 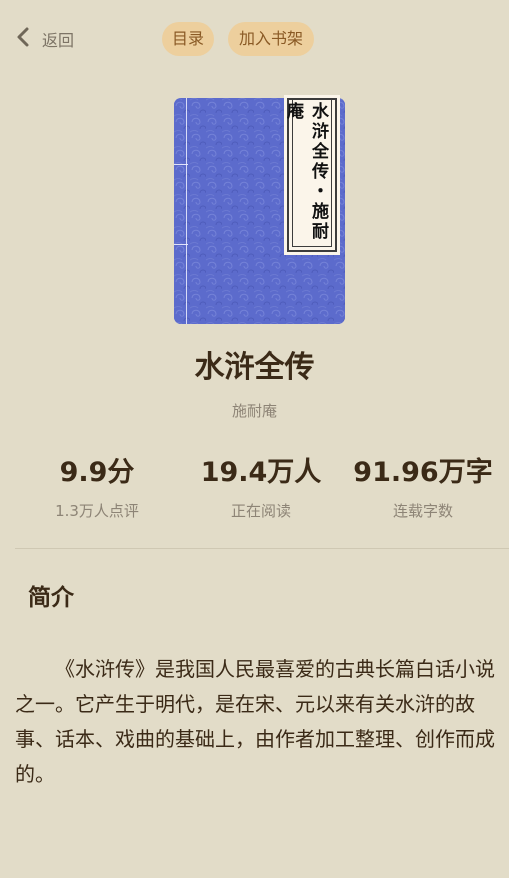 I want to click on back-button: 返回, so click(x=44, y=39).